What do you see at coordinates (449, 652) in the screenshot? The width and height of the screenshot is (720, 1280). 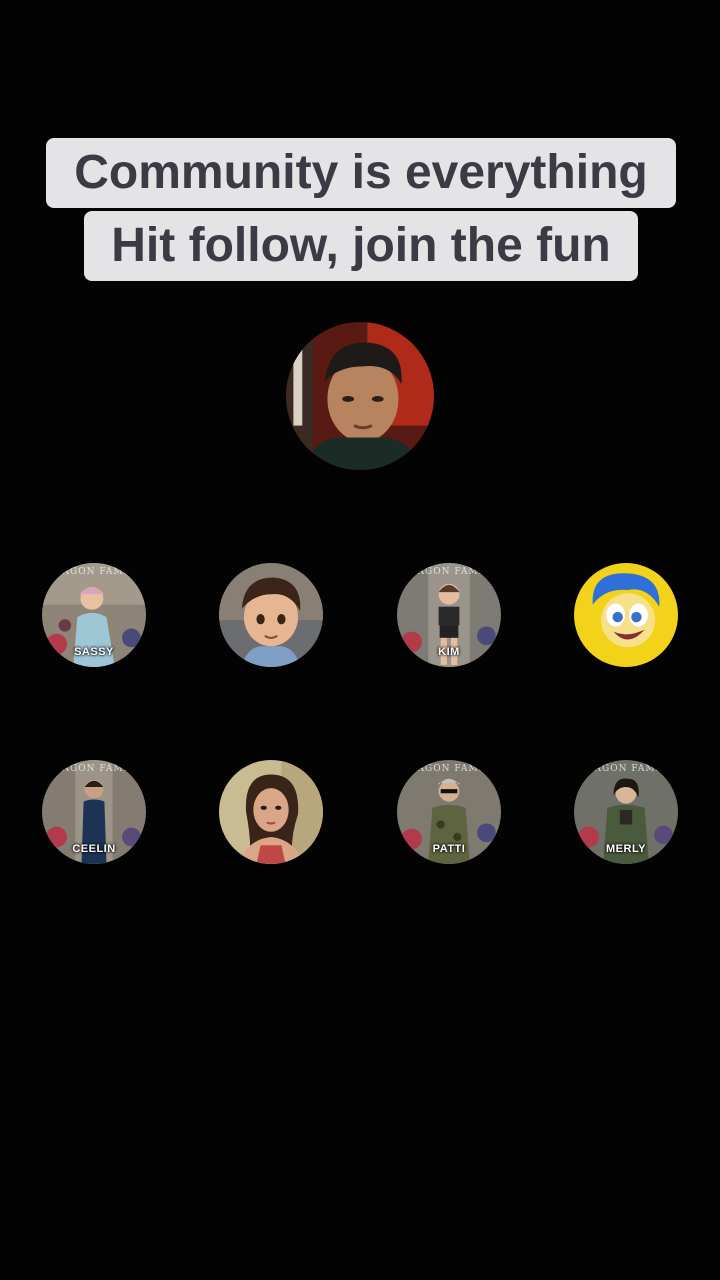 I see `member-name-label: KIM` at bounding box center [449, 652].